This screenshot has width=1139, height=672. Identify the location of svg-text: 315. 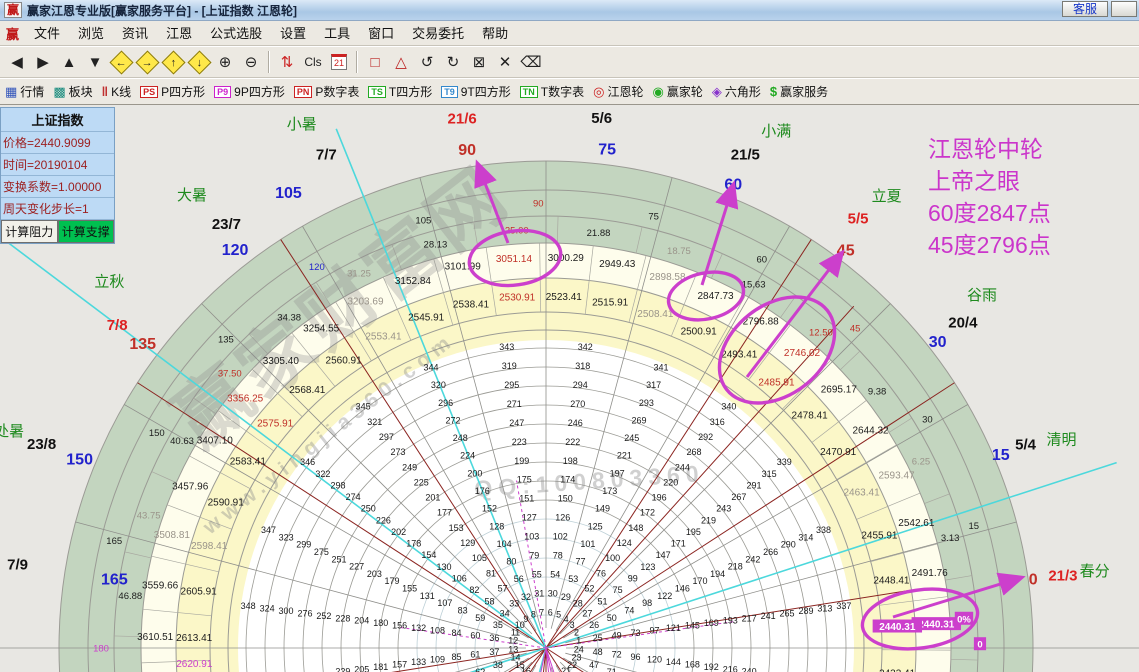
(769, 474).